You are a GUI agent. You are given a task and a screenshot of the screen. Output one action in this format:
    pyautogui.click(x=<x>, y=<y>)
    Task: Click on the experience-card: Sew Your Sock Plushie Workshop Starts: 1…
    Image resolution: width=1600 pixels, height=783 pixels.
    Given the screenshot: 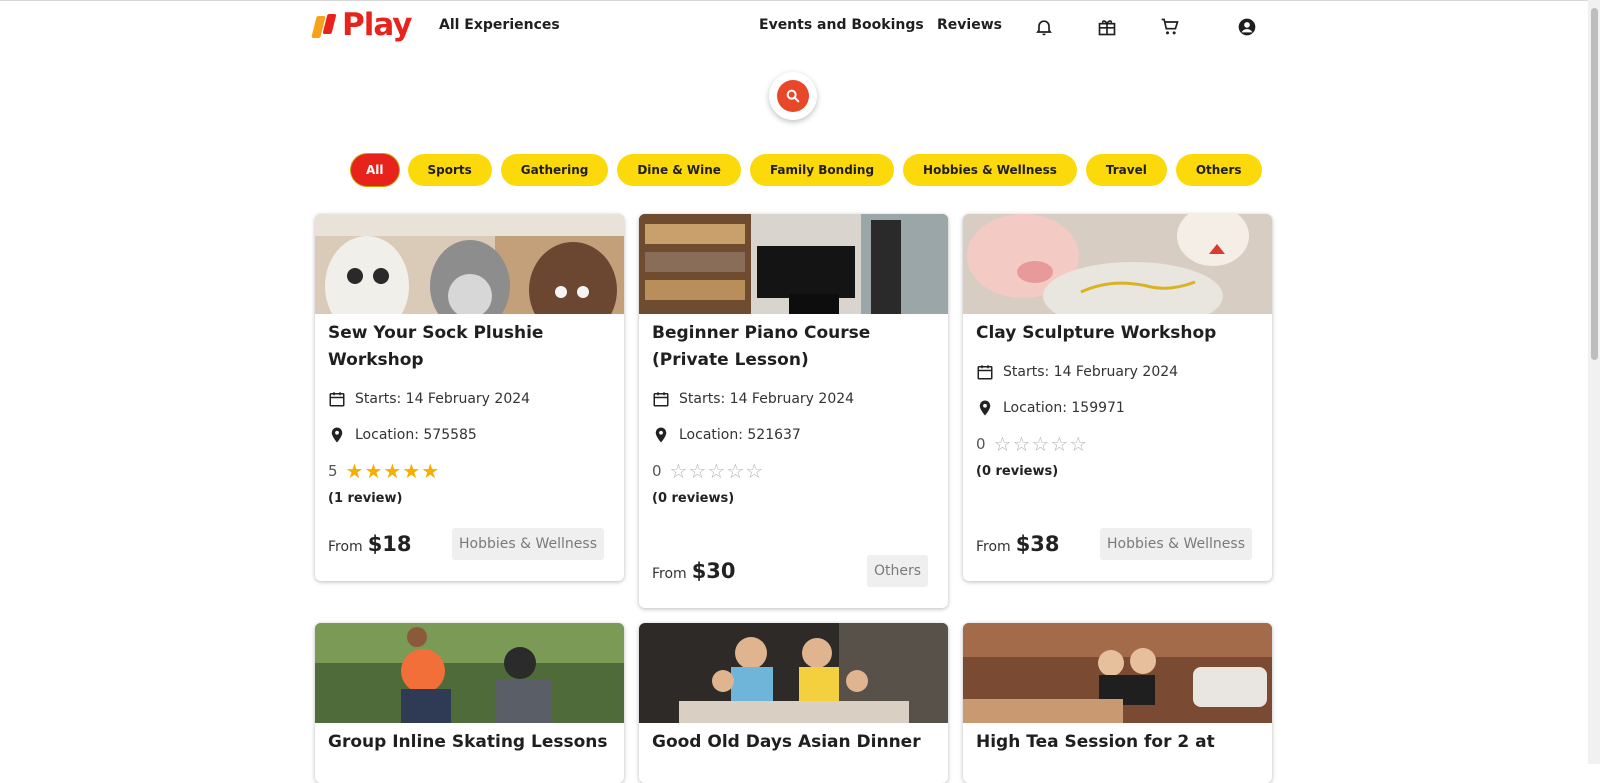 What is the action you would take?
    pyautogui.click(x=469, y=397)
    